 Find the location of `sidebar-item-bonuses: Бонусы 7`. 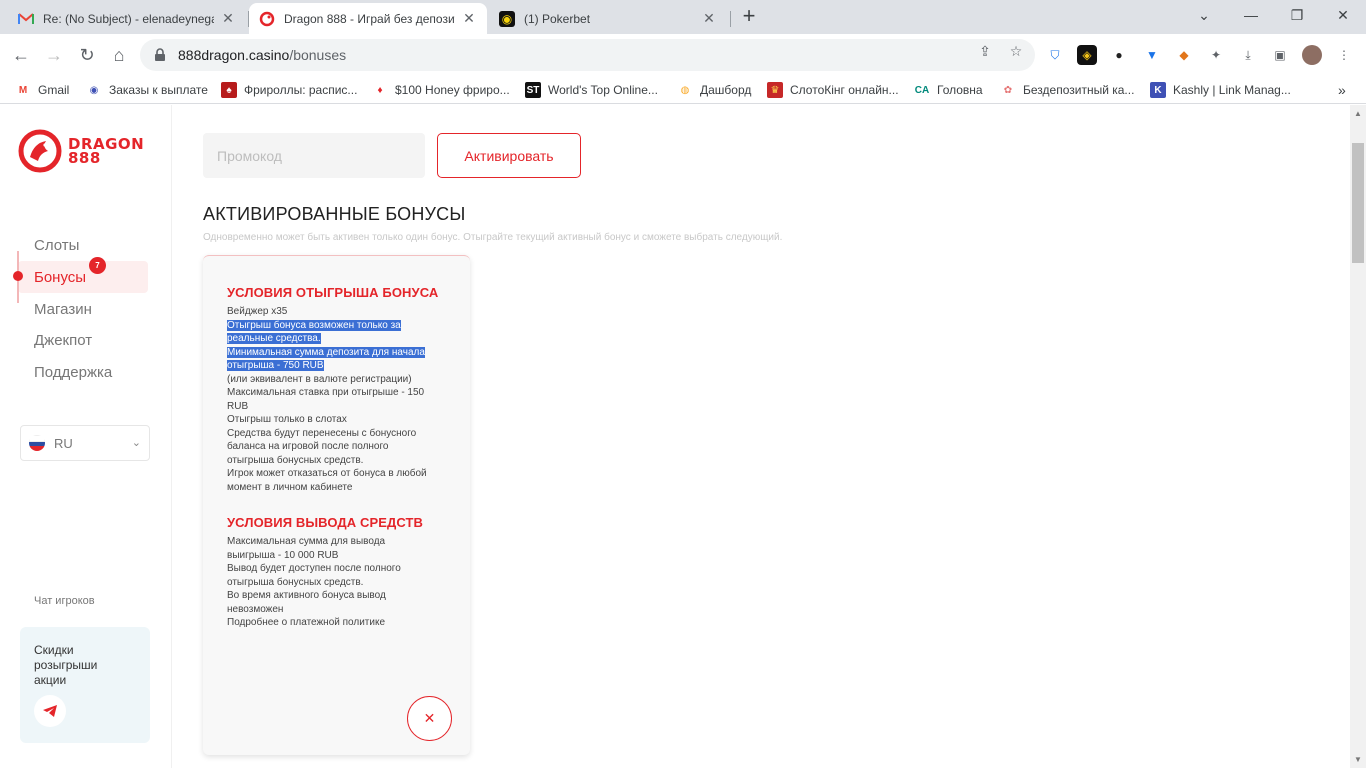

sidebar-item-bonuses: Бонусы 7 is located at coordinates (80, 277).